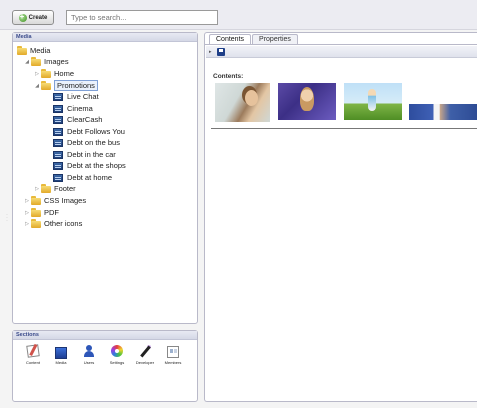 This screenshot has height=408, width=477. What do you see at coordinates (105, 335) in the screenshot?
I see `sections-panel-title: Sections` at bounding box center [105, 335].